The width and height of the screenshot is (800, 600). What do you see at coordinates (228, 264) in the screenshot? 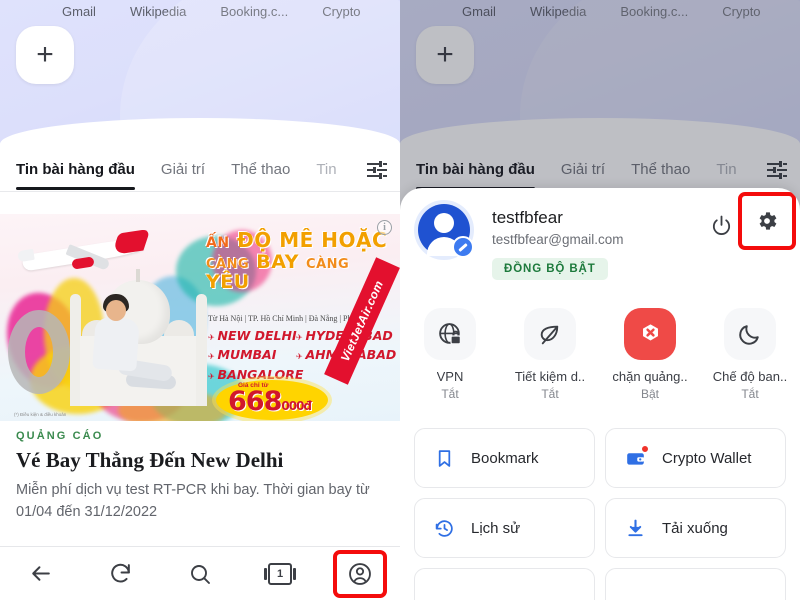
I see `headline-cang1: CÀNG` at bounding box center [228, 264].